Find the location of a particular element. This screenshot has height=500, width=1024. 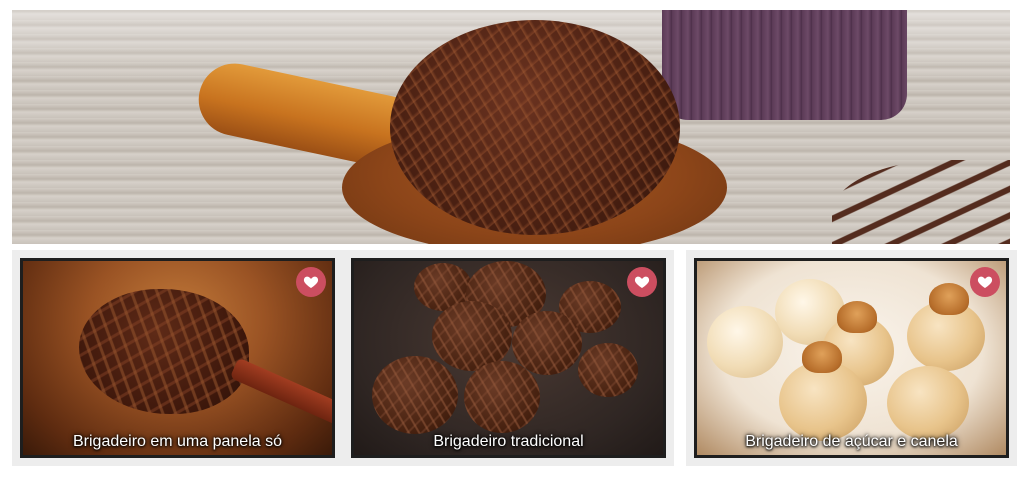

recipe-card-frame: Brigadeiro em uma panela só is located at coordinates (177, 358).